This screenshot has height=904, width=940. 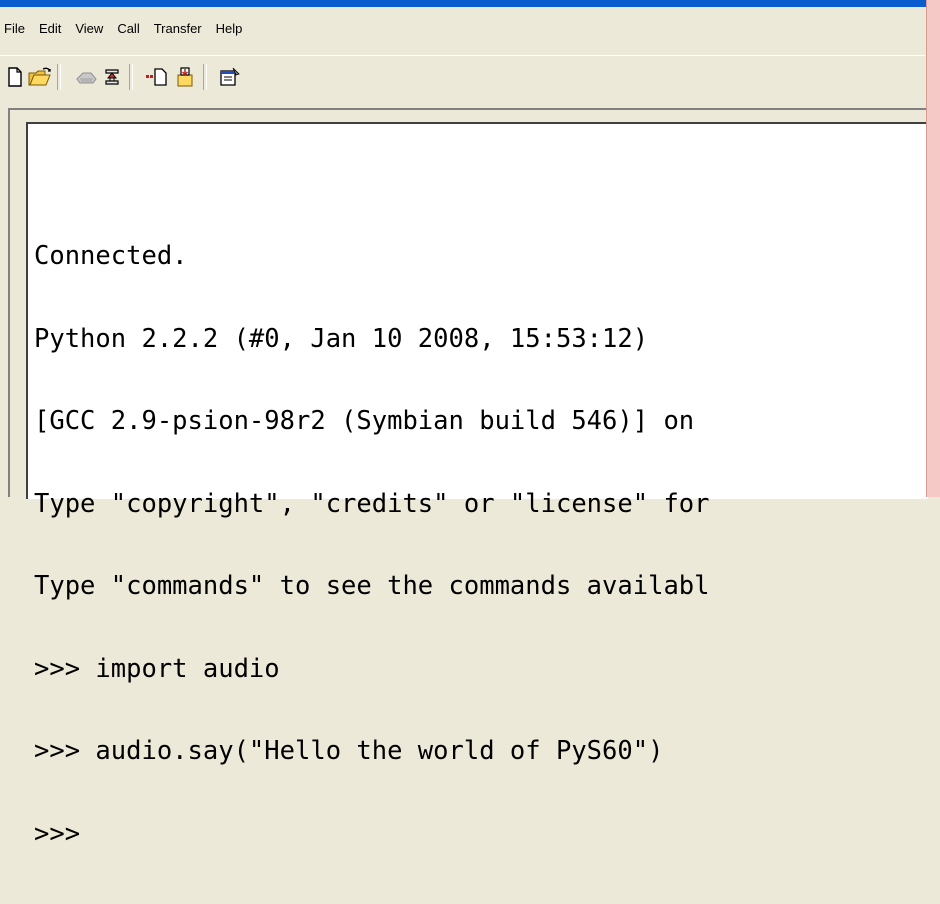 What do you see at coordinates (229, 28) in the screenshot?
I see `menu-help: Help` at bounding box center [229, 28].